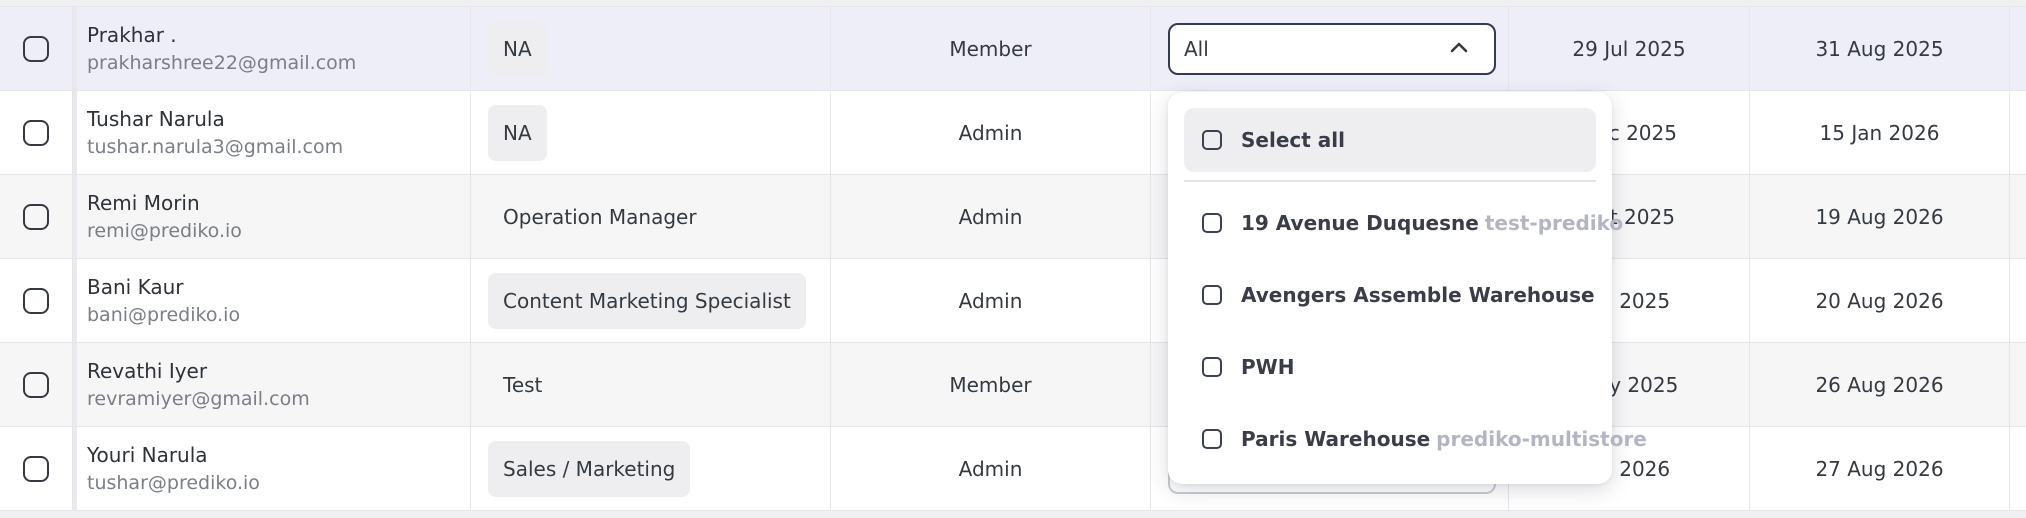 This screenshot has width=2026, height=518. I want to click on user-email: tushar@prediko.io, so click(173, 482).